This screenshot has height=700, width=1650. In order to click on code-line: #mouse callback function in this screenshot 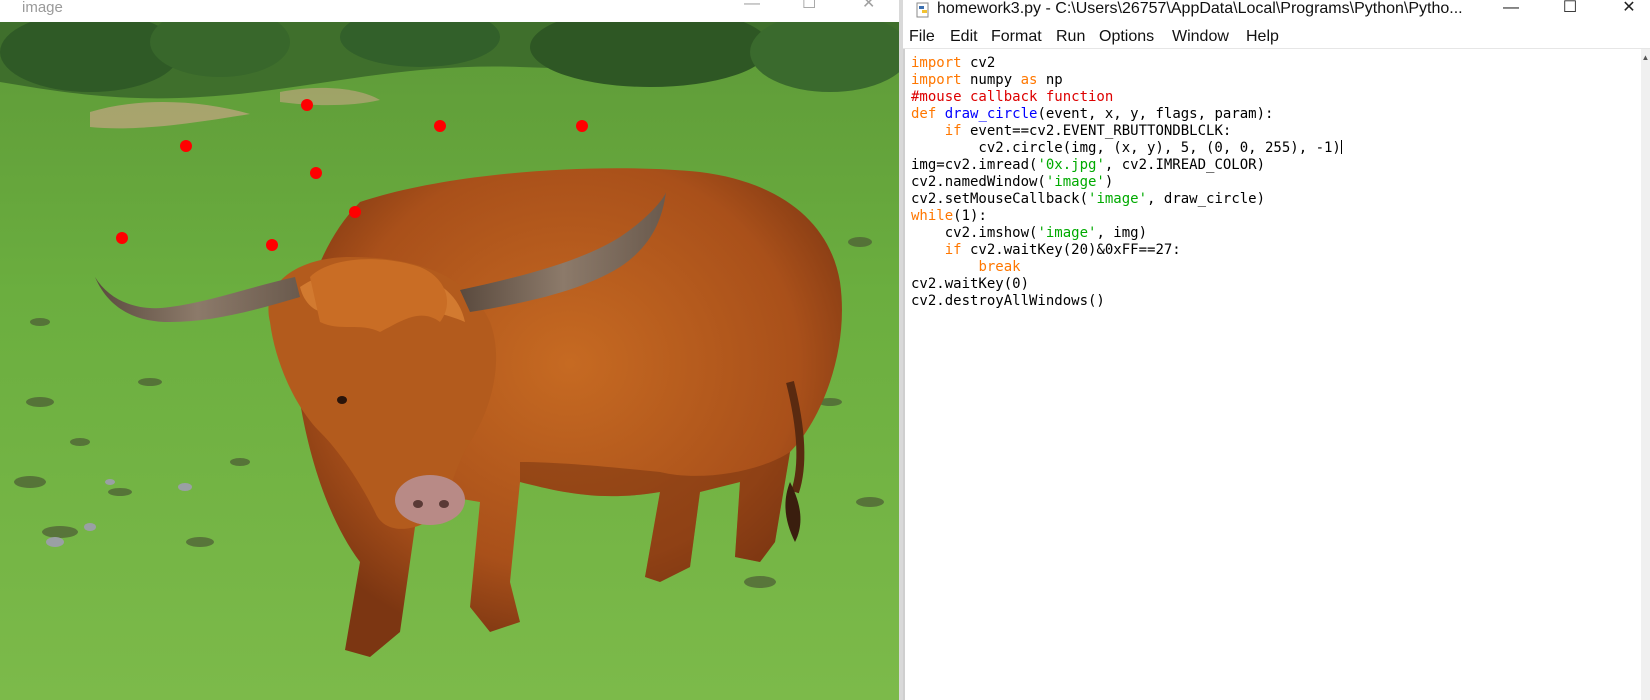, I will do `click(1126, 97)`.